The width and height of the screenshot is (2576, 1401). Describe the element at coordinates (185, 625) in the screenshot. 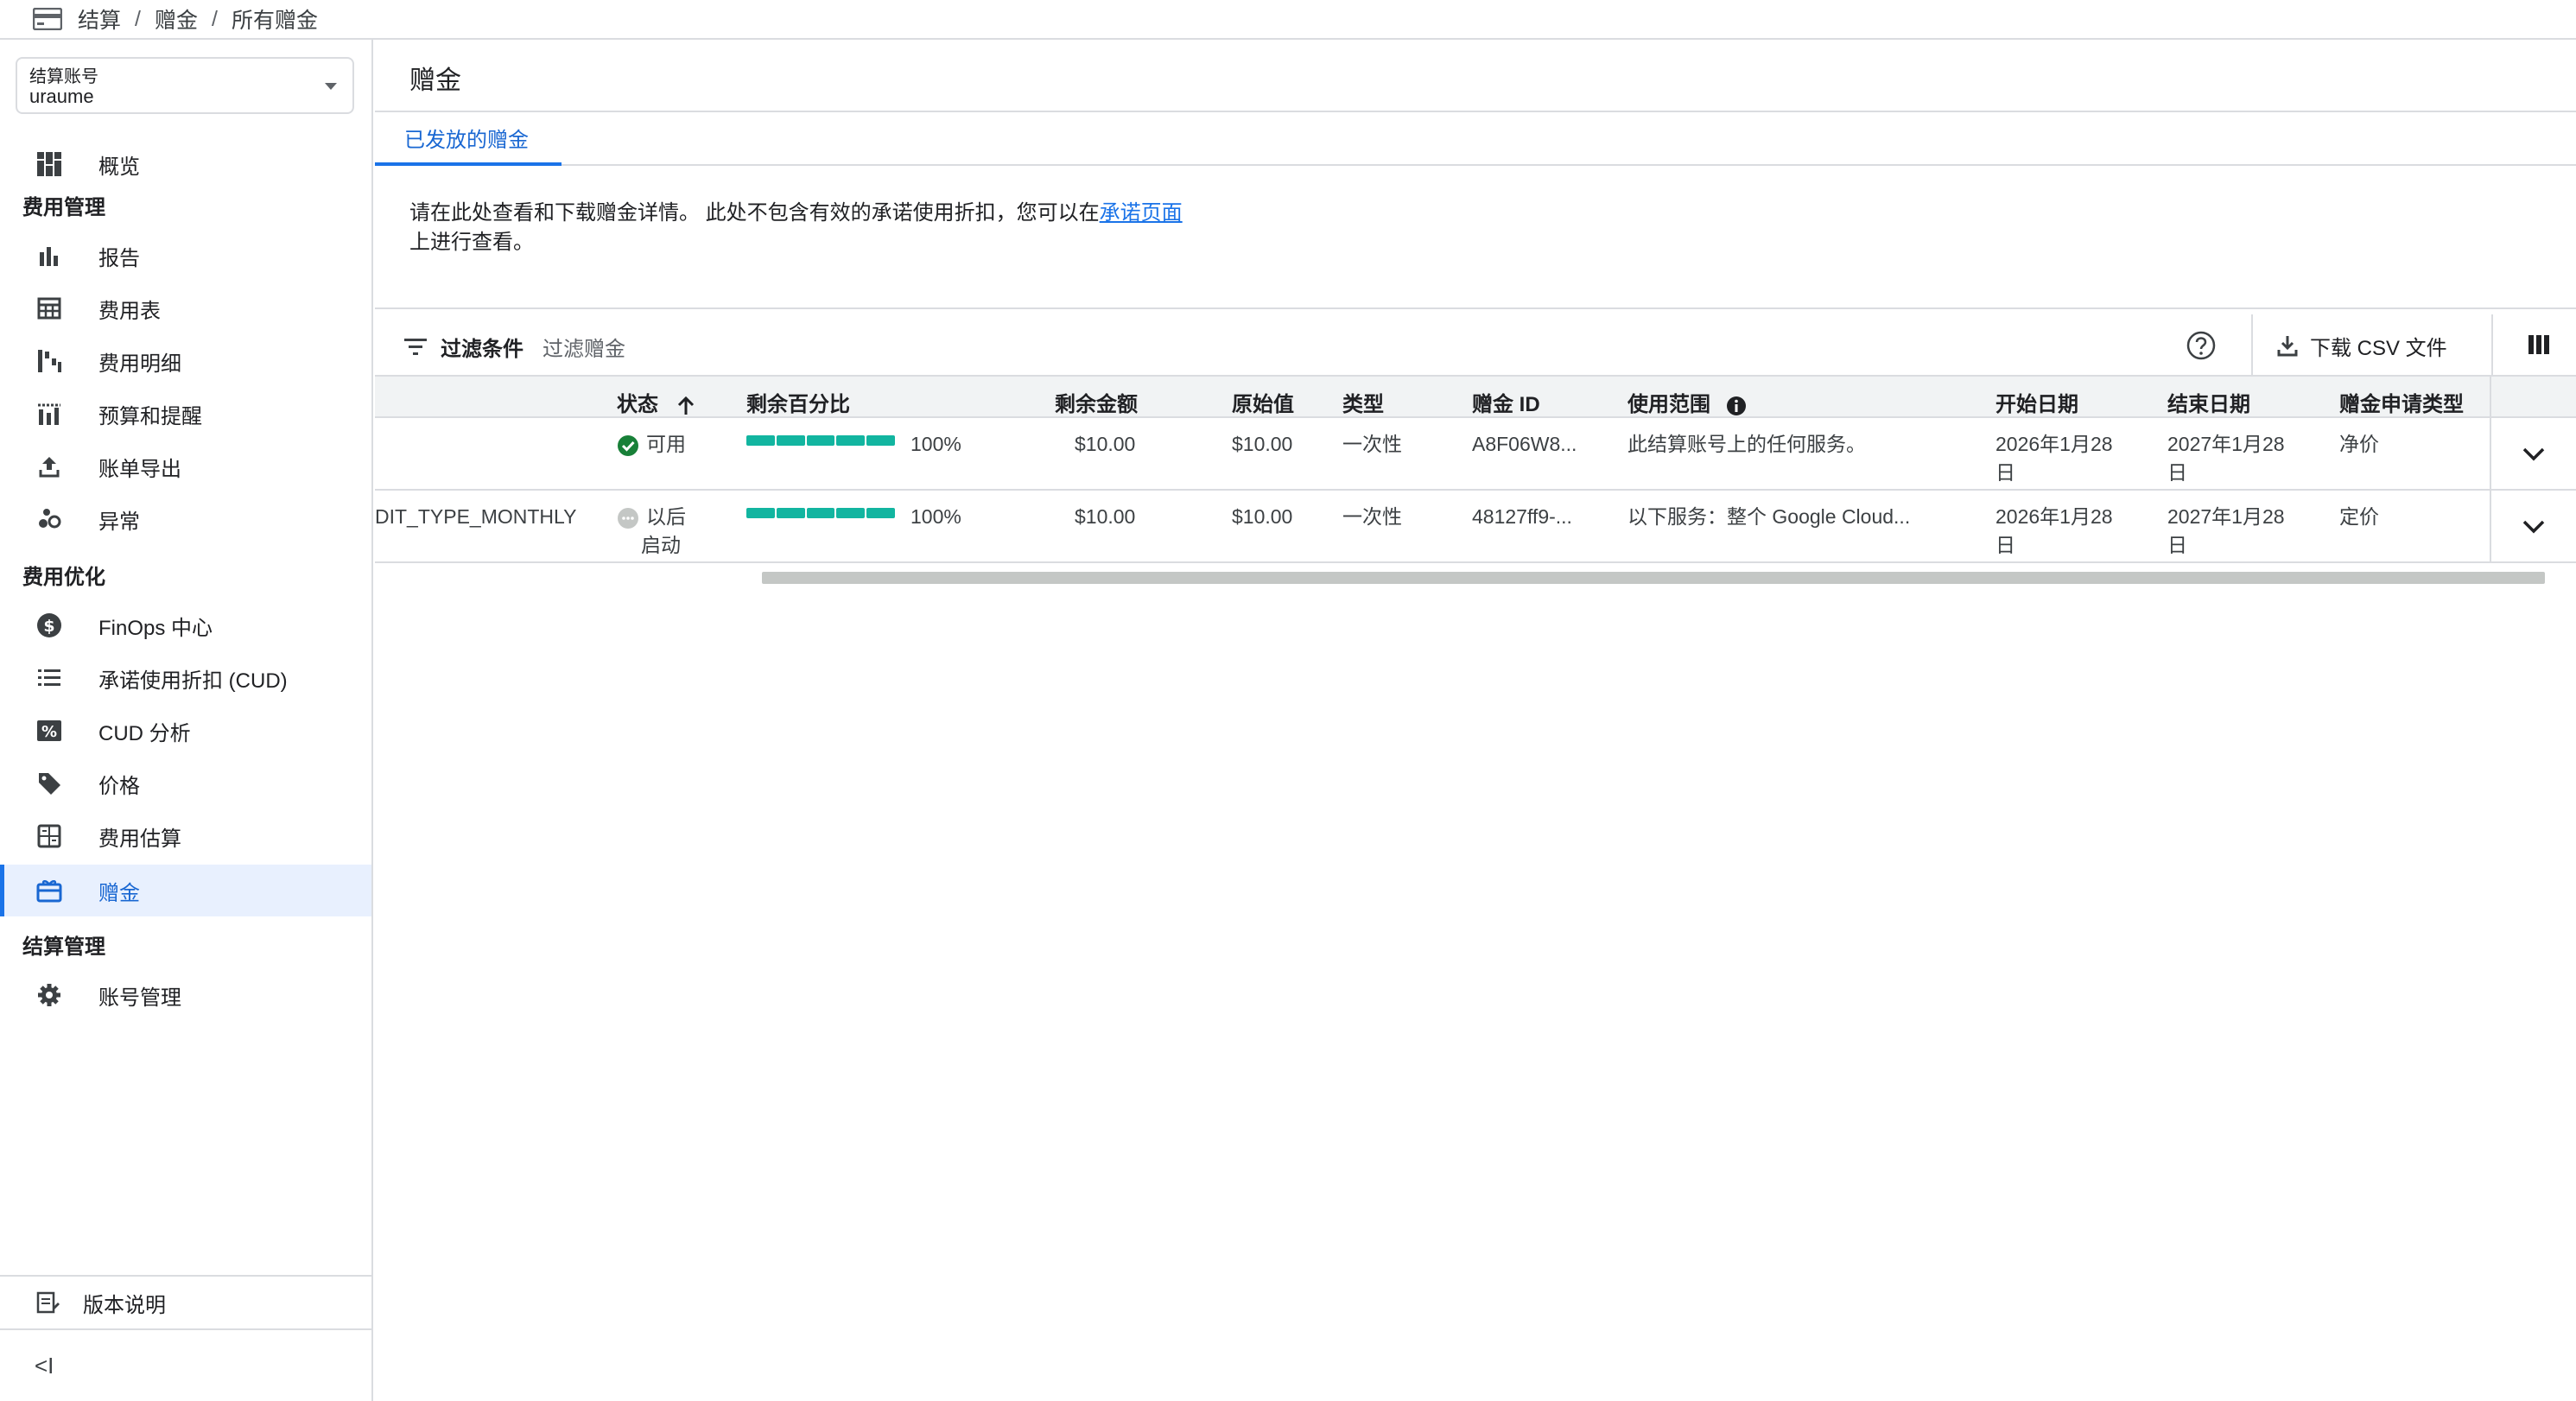

I see `sidebar-item-finops: $ FinOps 中心` at that location.